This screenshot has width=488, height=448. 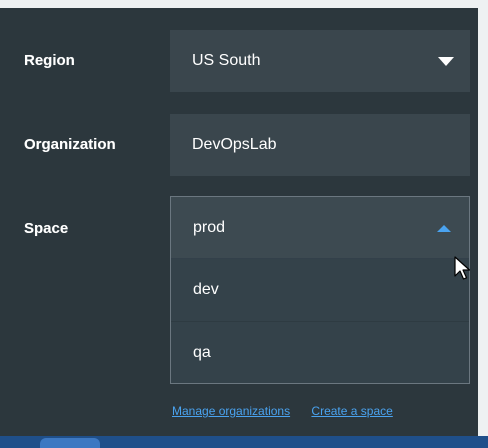 I want to click on region-value: US South, so click(x=226, y=60).